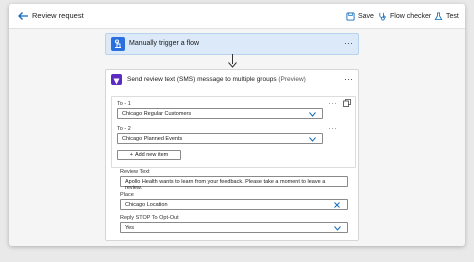  I want to click on place-dropdown: Chicago Location, so click(234, 204).